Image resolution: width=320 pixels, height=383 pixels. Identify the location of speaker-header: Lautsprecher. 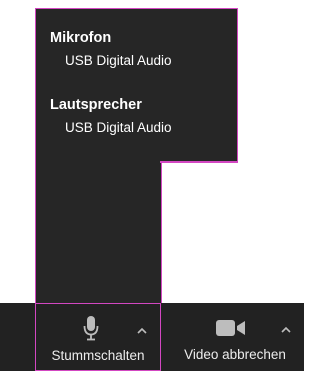
(96, 105).